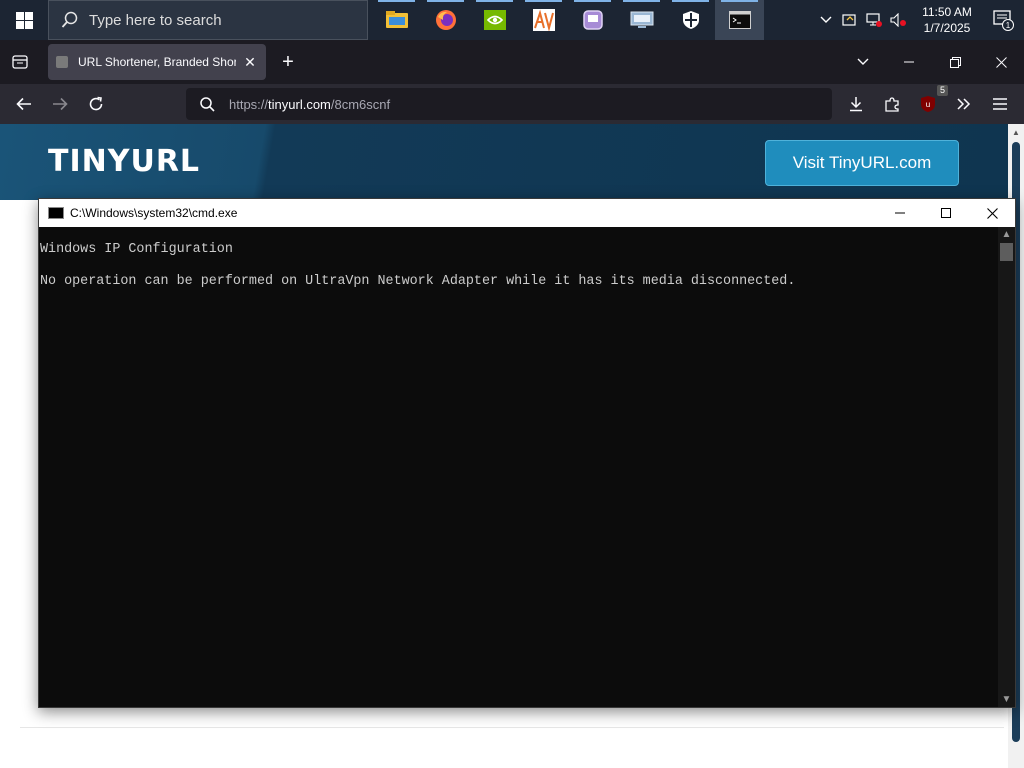  What do you see at coordinates (947, 20) in the screenshot?
I see `taskbar-clock: 11:50 AM 1/7/2025` at bounding box center [947, 20].